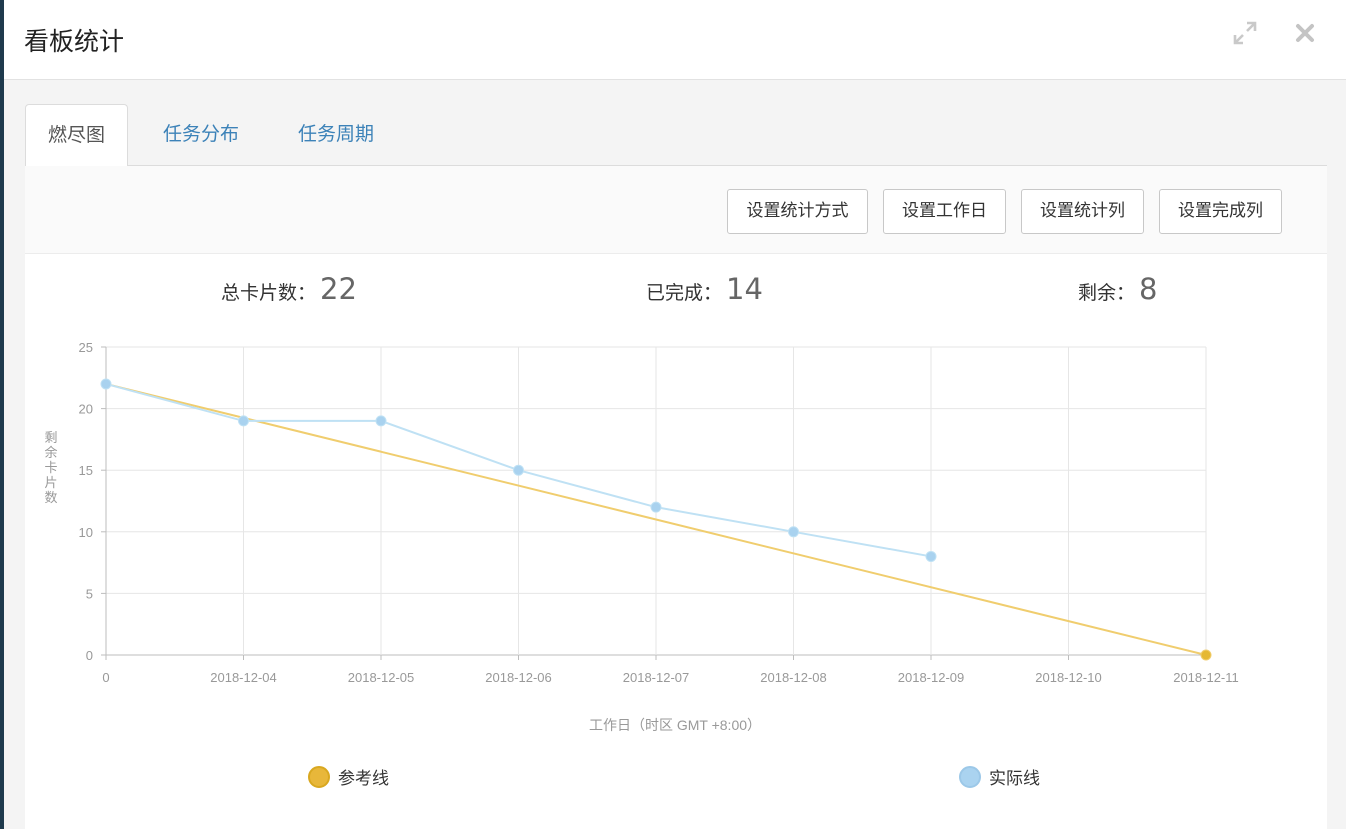 The image size is (1346, 829). Describe the element at coordinates (86, 409) in the screenshot. I see `y-tick-label: 20` at that location.